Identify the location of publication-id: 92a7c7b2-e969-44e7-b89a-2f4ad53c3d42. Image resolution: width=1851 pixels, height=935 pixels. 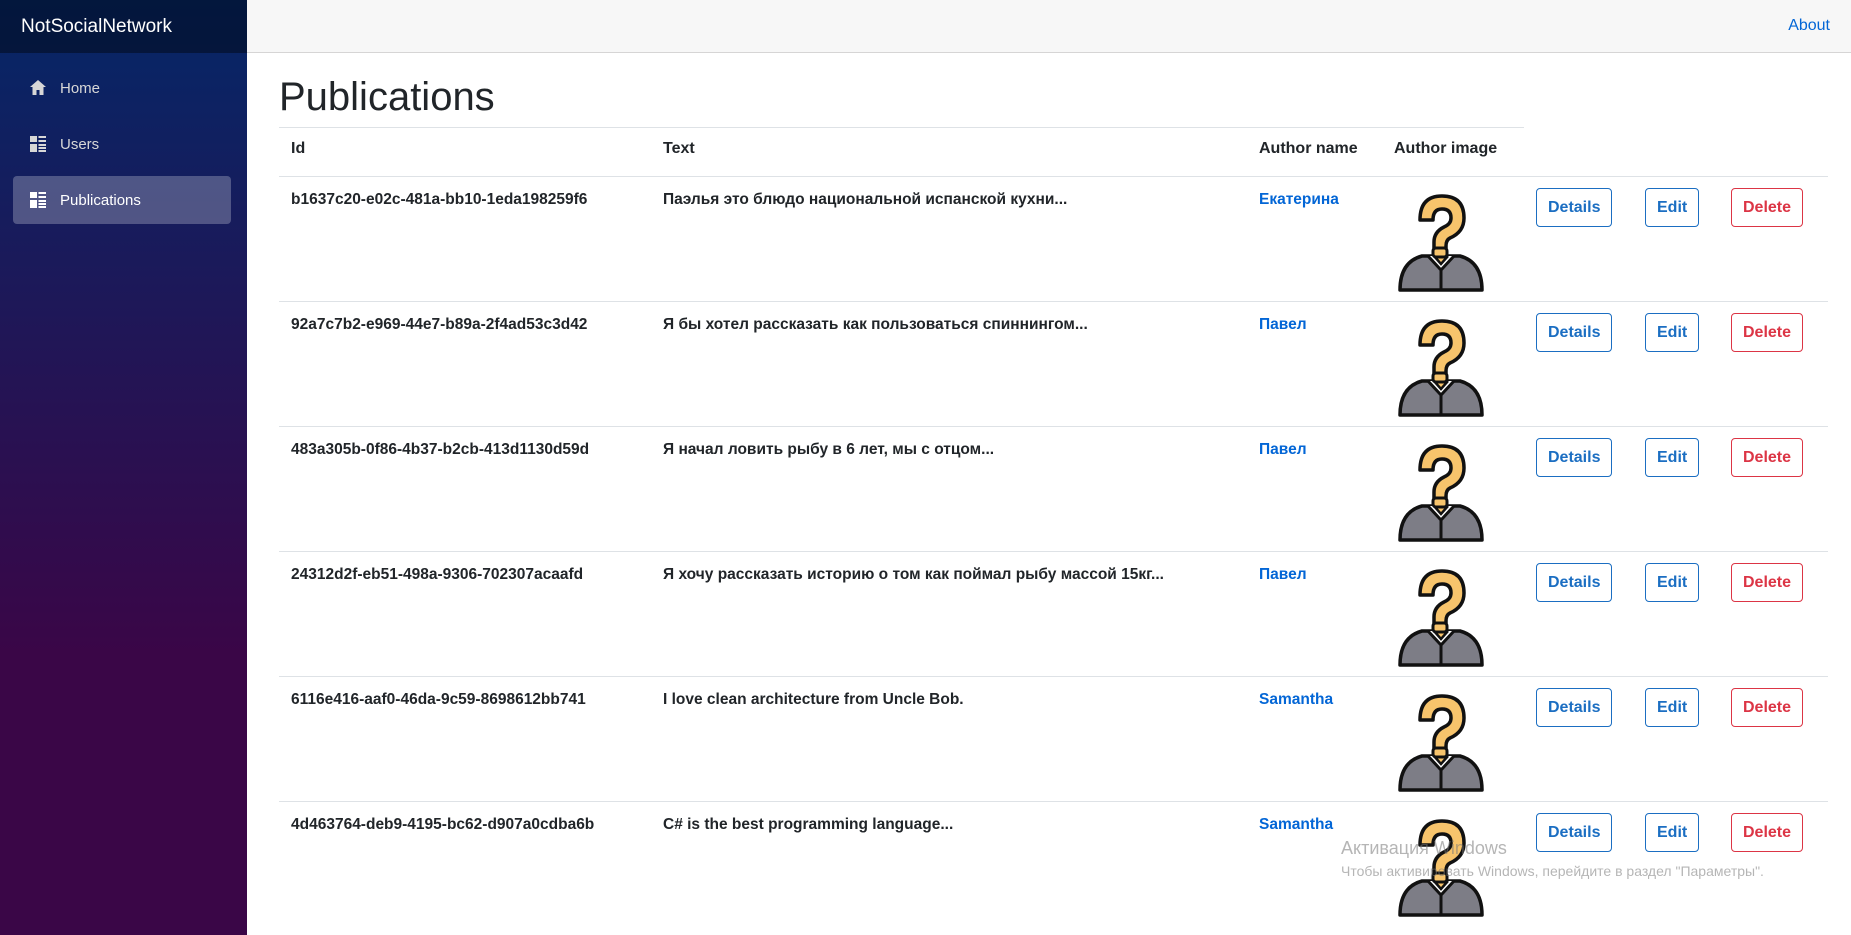
(465, 364).